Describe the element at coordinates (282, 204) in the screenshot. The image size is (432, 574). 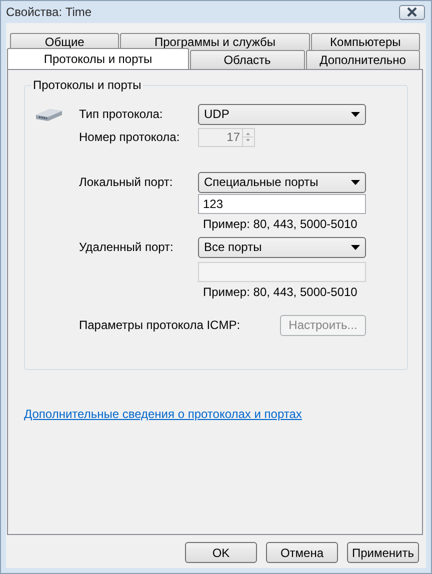
I see `port-field: 123` at that location.